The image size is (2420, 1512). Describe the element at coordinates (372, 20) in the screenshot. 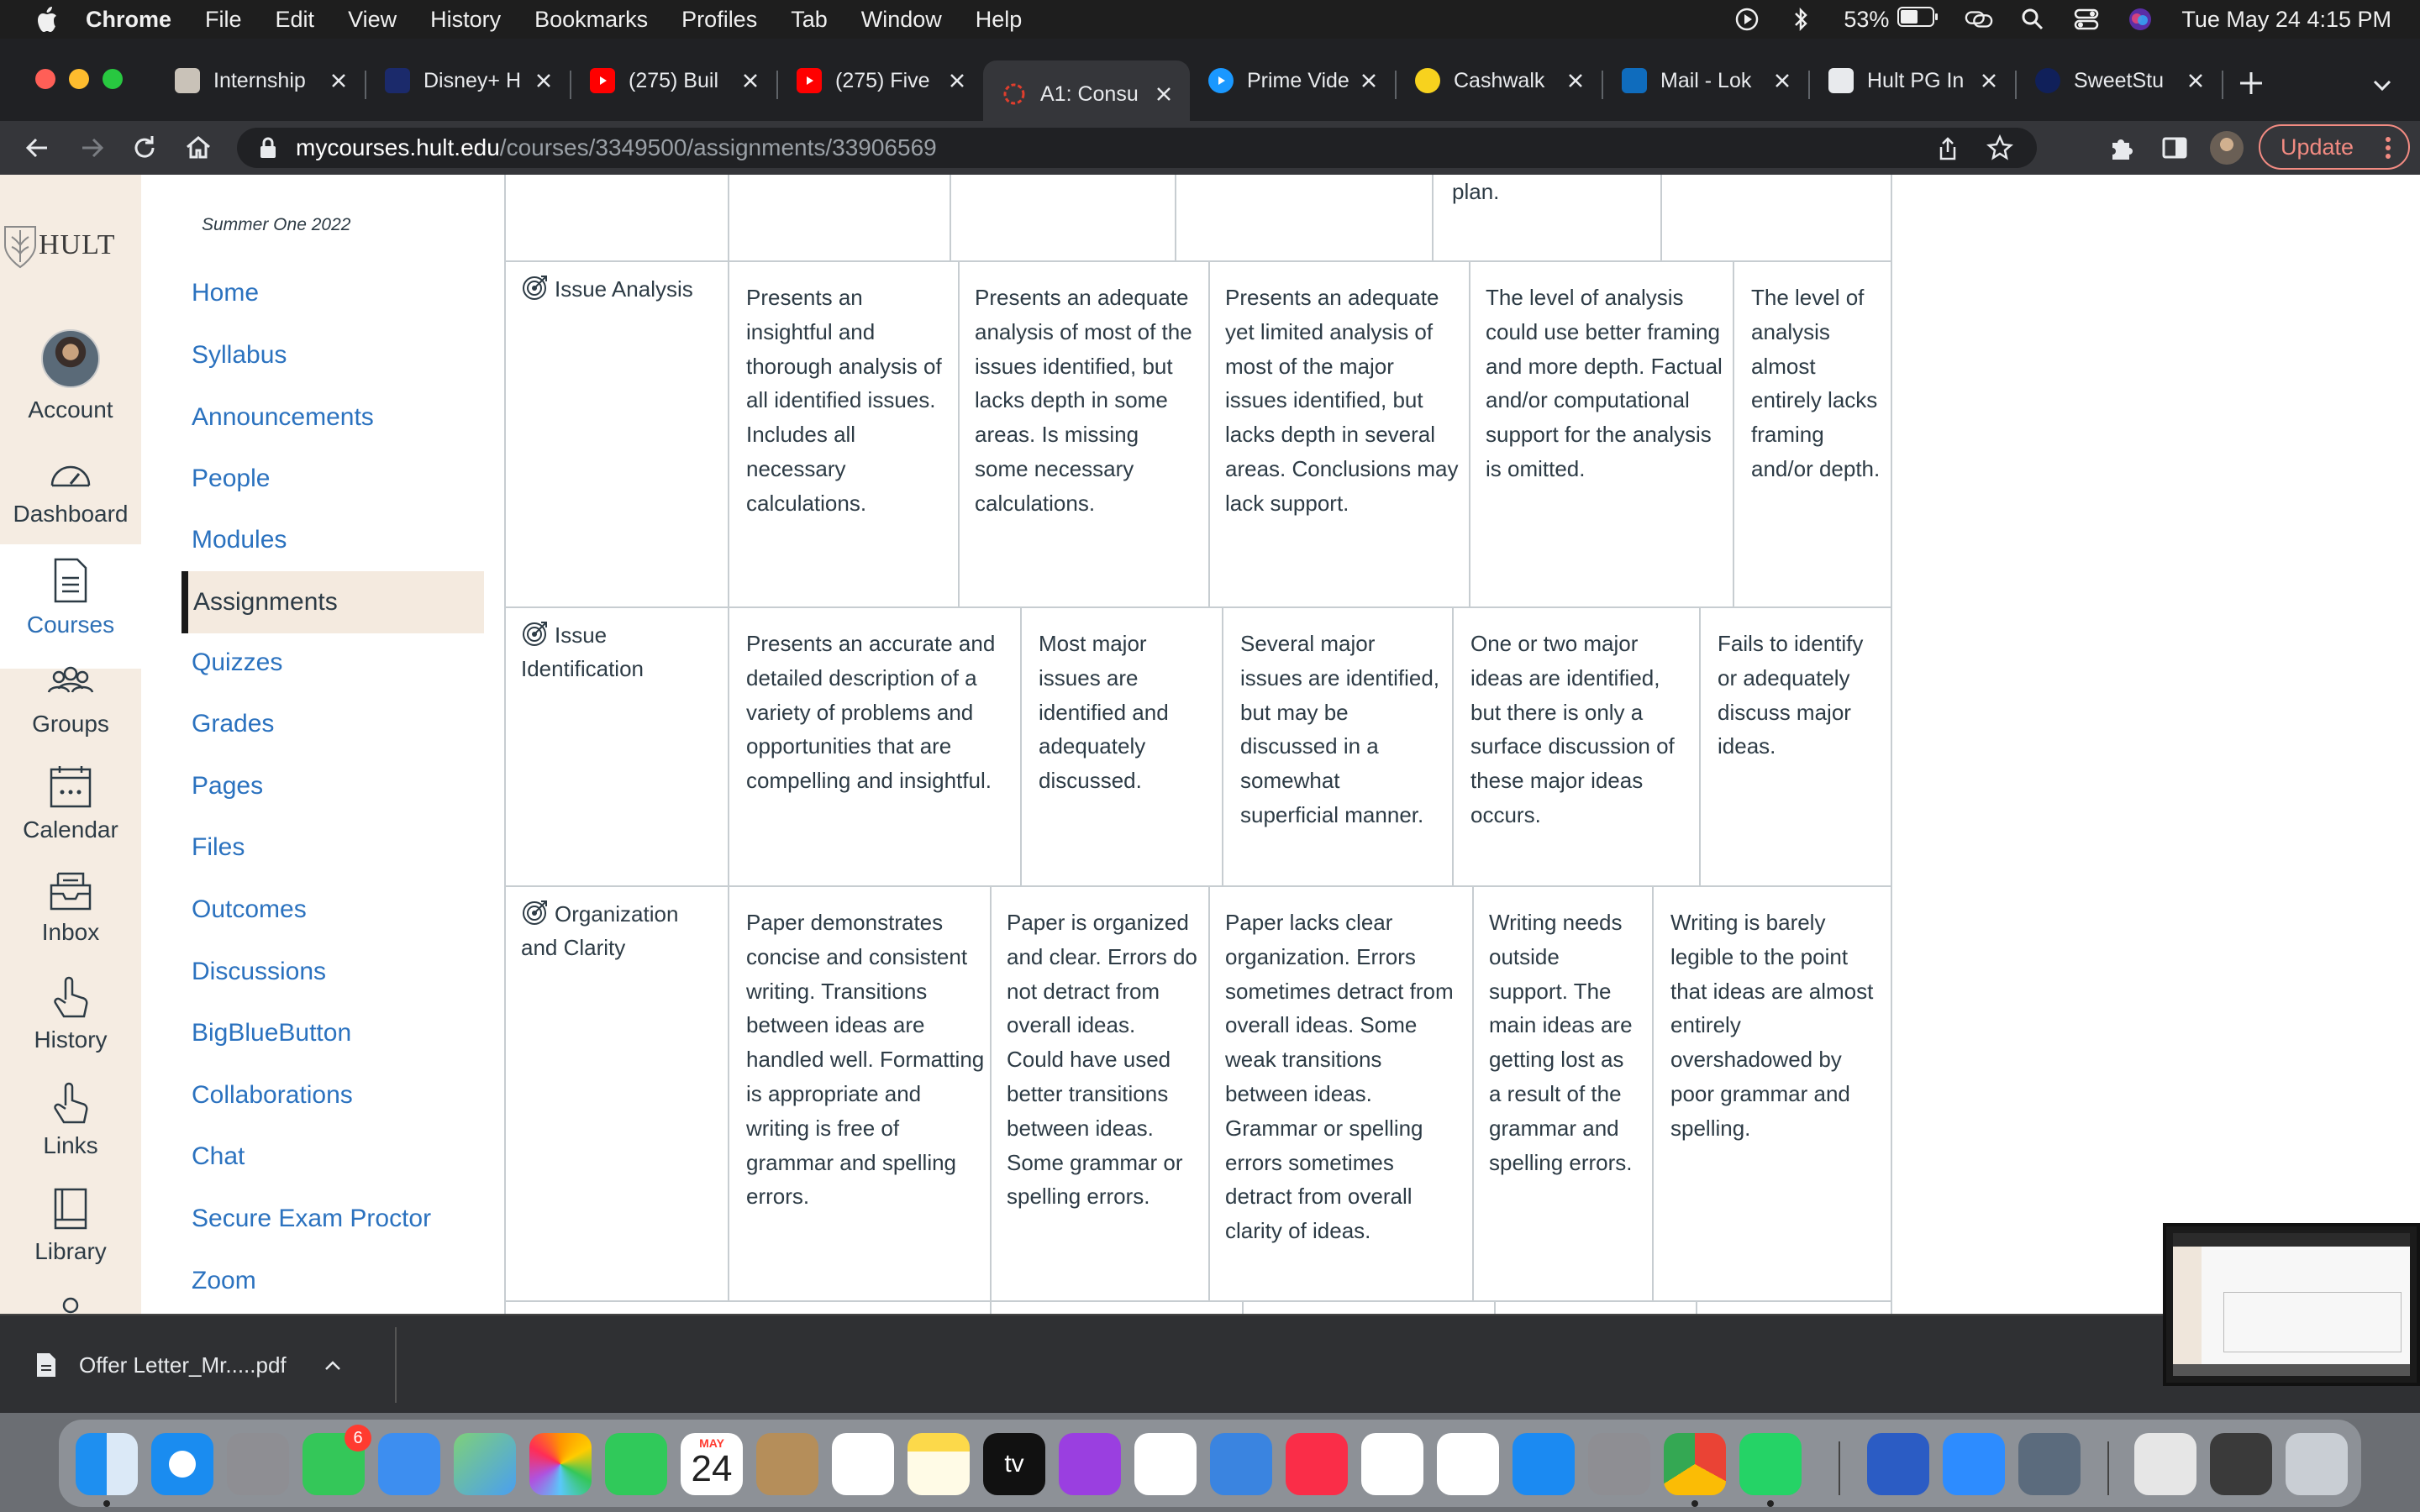

I see `menu-view: View` at that location.